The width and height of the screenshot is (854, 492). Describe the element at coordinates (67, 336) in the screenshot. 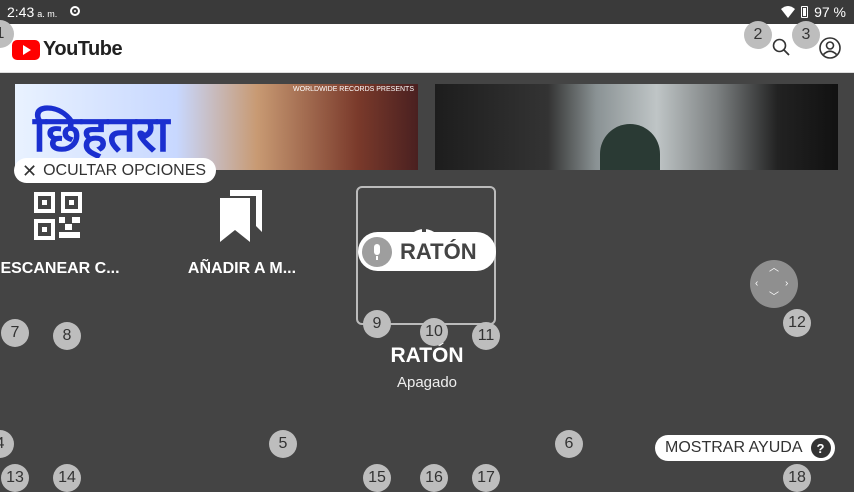

I see `number-badge: 8` at that location.